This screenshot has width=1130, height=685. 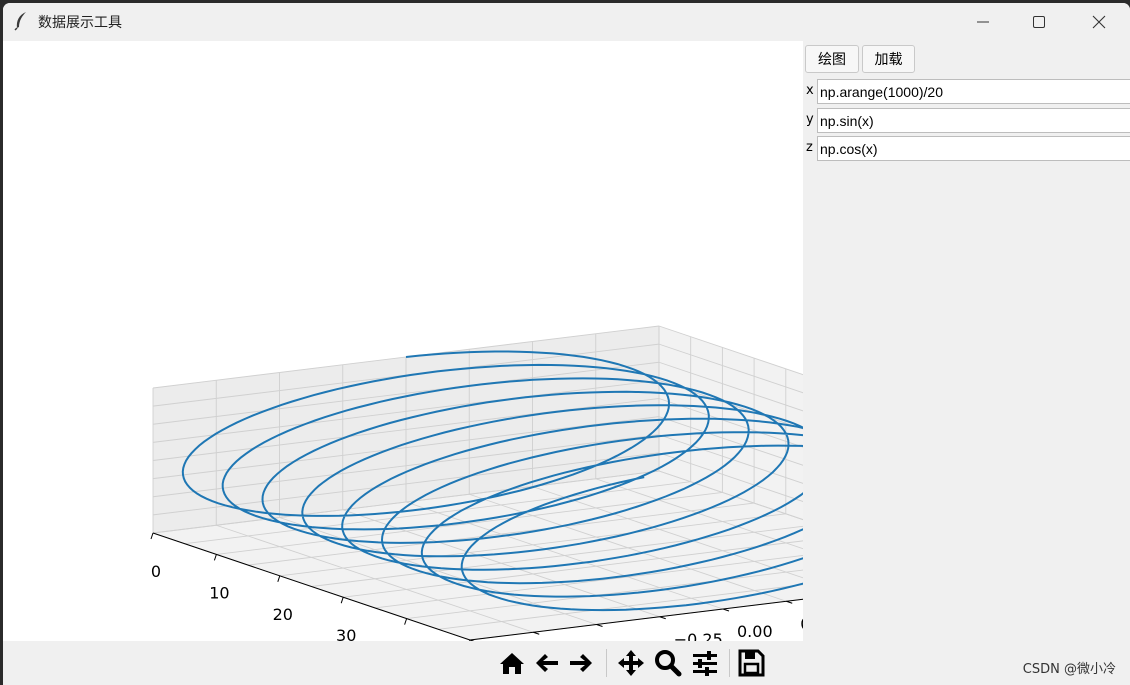 What do you see at coordinates (705, 663) in the screenshot?
I see `configure-subplots-icon` at bounding box center [705, 663].